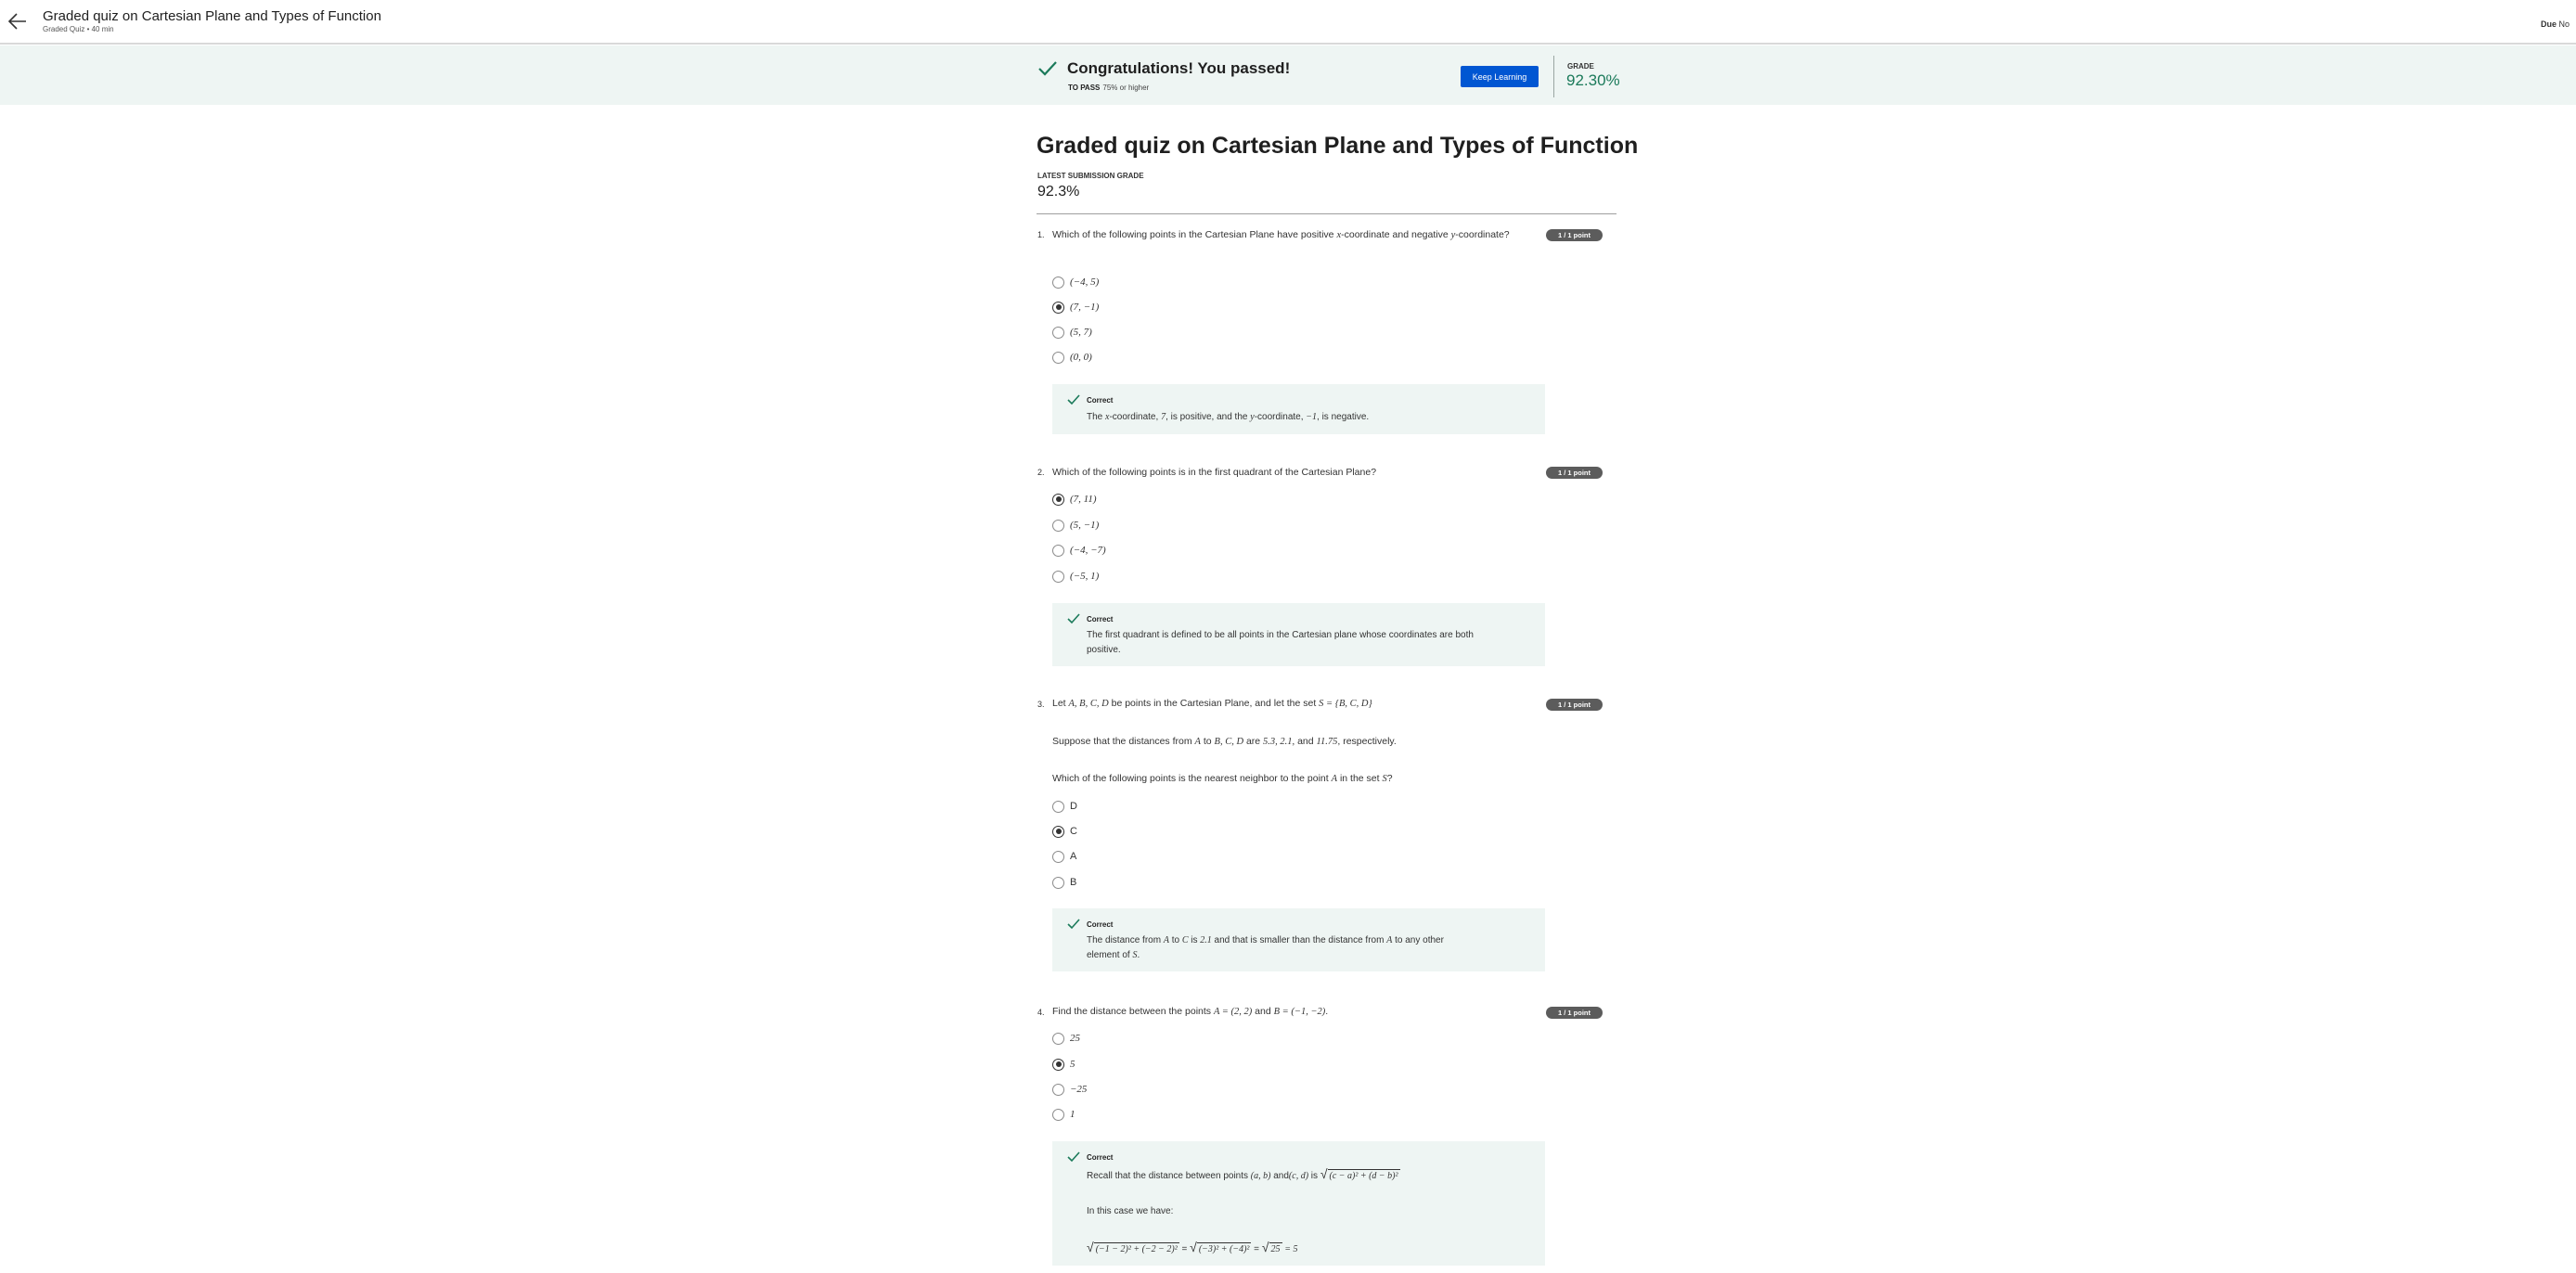 Image resolution: width=2576 pixels, height=1273 pixels. I want to click on answer-option: D, so click(1064, 807).